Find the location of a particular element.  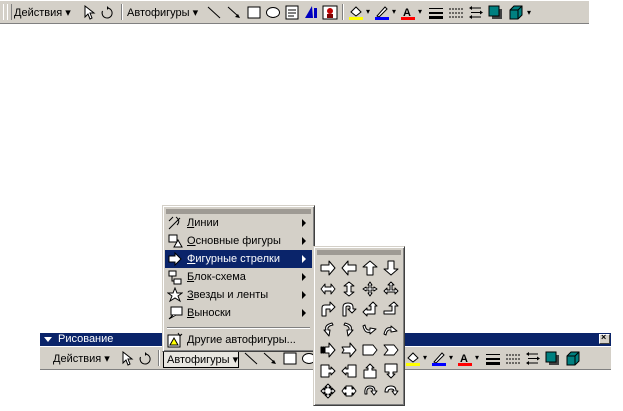

text-box-icon is located at coordinates (292, 12).